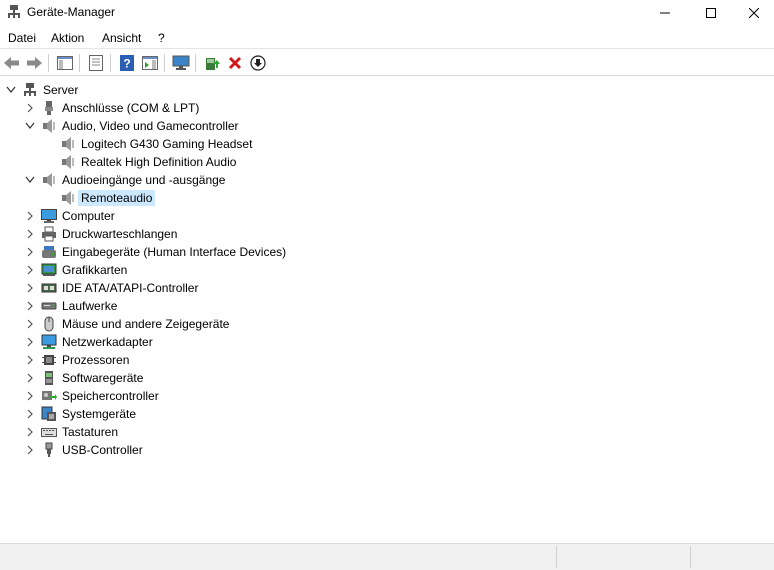 The height and width of the screenshot is (570, 774). I want to click on tree-device-realtek-high-definition-audio: Realtek High Definition Audio, so click(387, 162).